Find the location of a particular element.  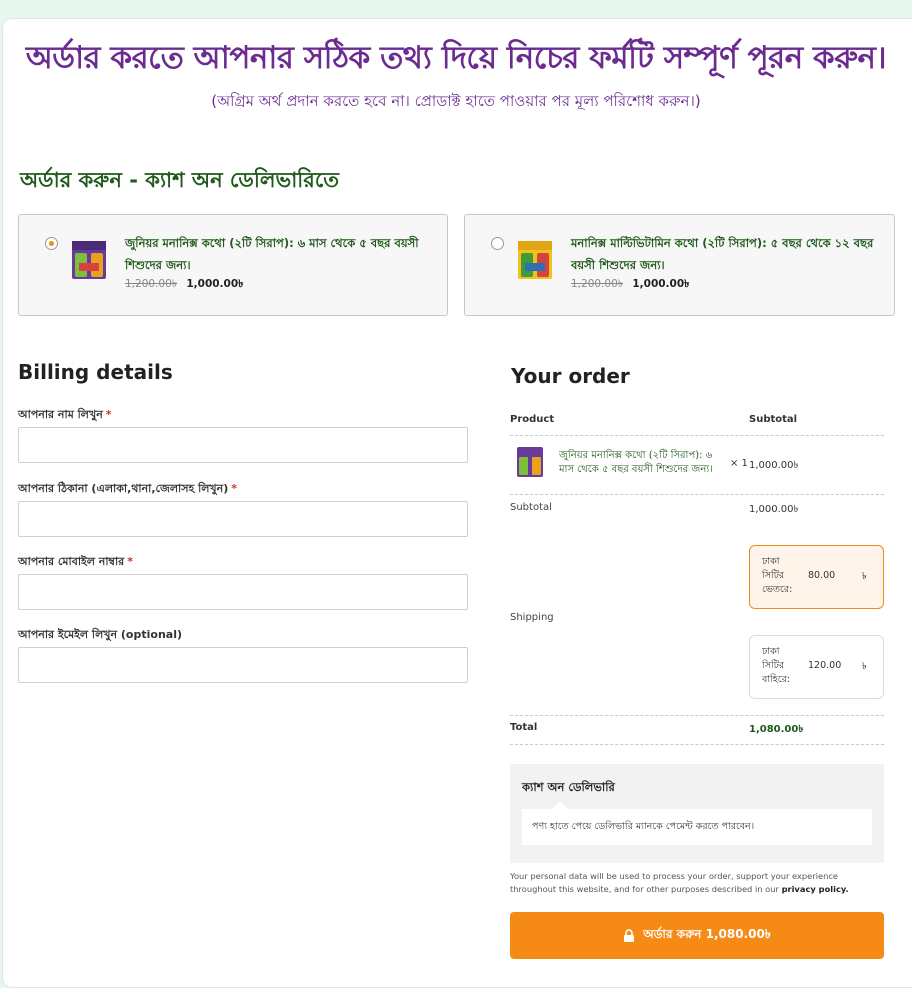

address-label-text: আপনার ঠিকানা (এলাকা,থানা,জেলাসহ লিখুন) is located at coordinates (123, 488).